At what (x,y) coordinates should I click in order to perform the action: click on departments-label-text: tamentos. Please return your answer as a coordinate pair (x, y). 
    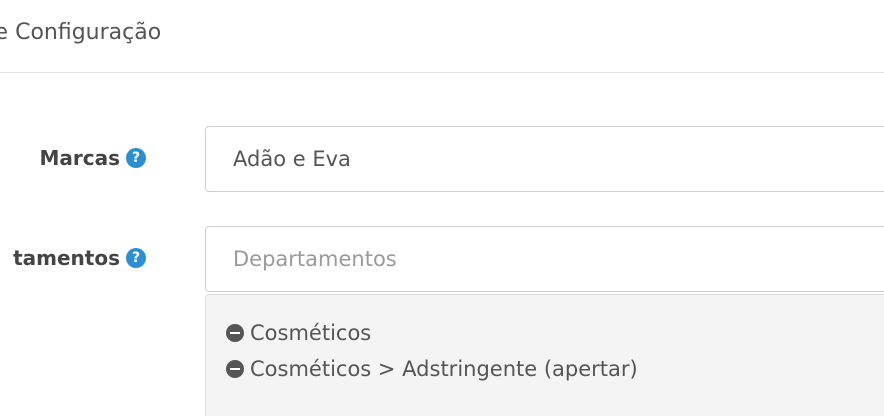
    Looking at the image, I should click on (66, 258).